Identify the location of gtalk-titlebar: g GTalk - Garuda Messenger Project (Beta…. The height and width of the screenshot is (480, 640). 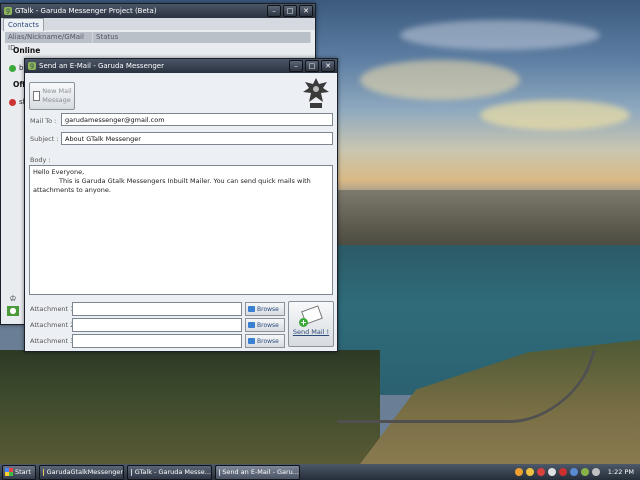
(158, 11).